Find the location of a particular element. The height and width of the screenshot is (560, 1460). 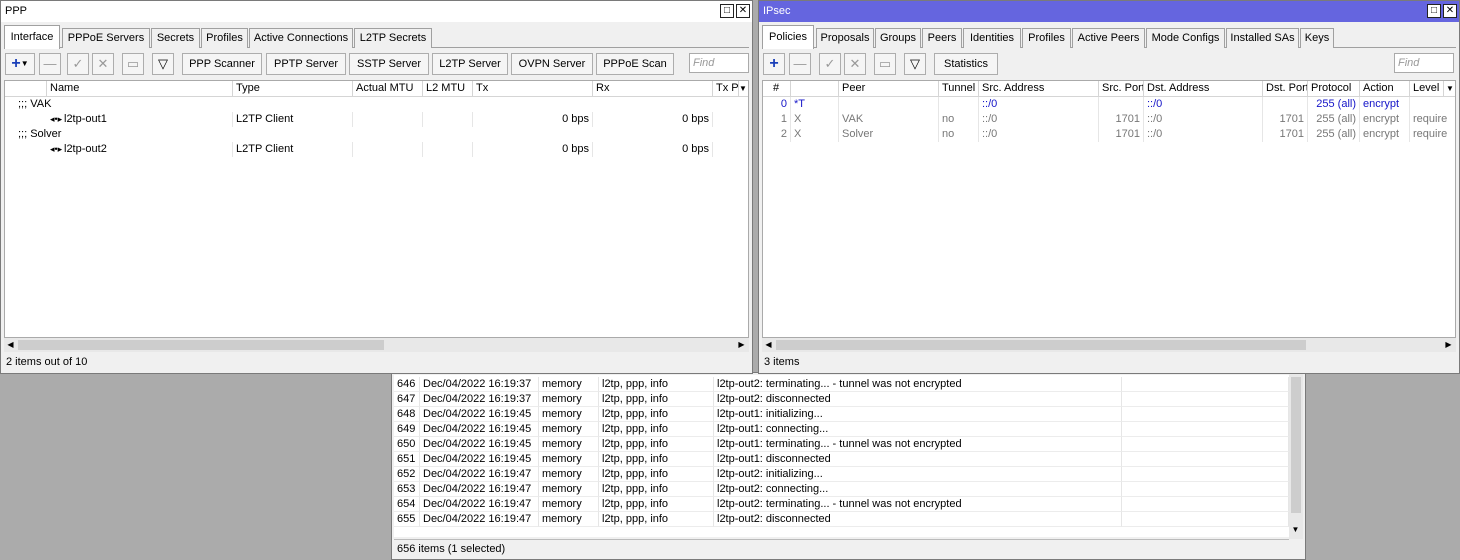

statistics-button: Statistics is located at coordinates (966, 64).